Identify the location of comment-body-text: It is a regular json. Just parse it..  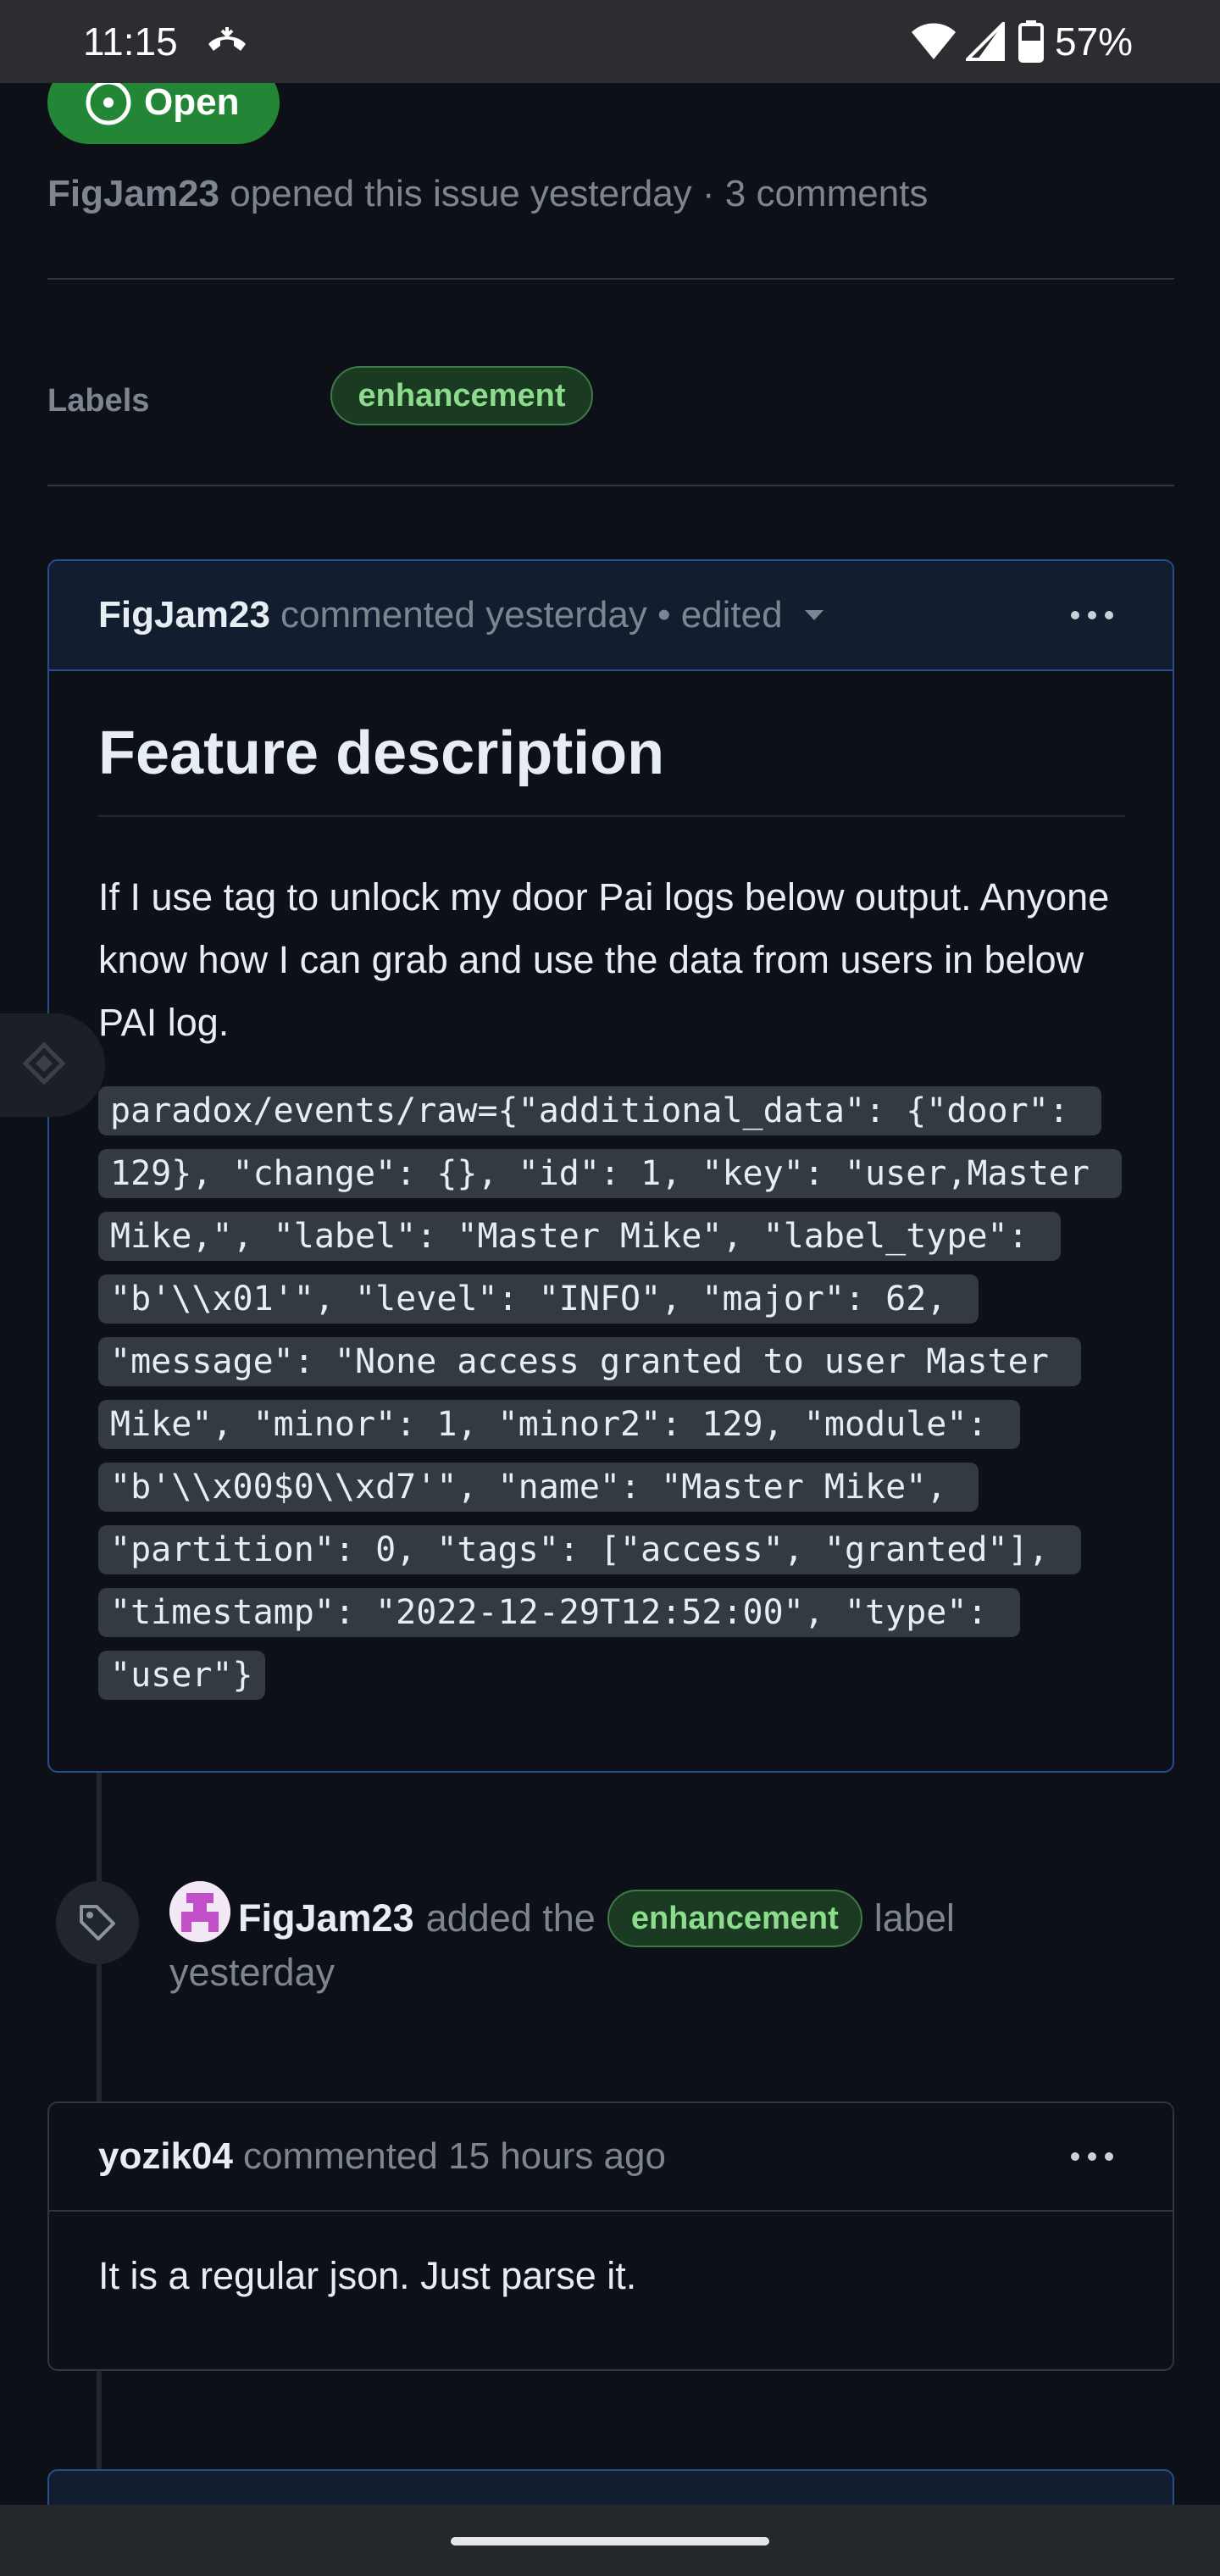
(367, 2275).